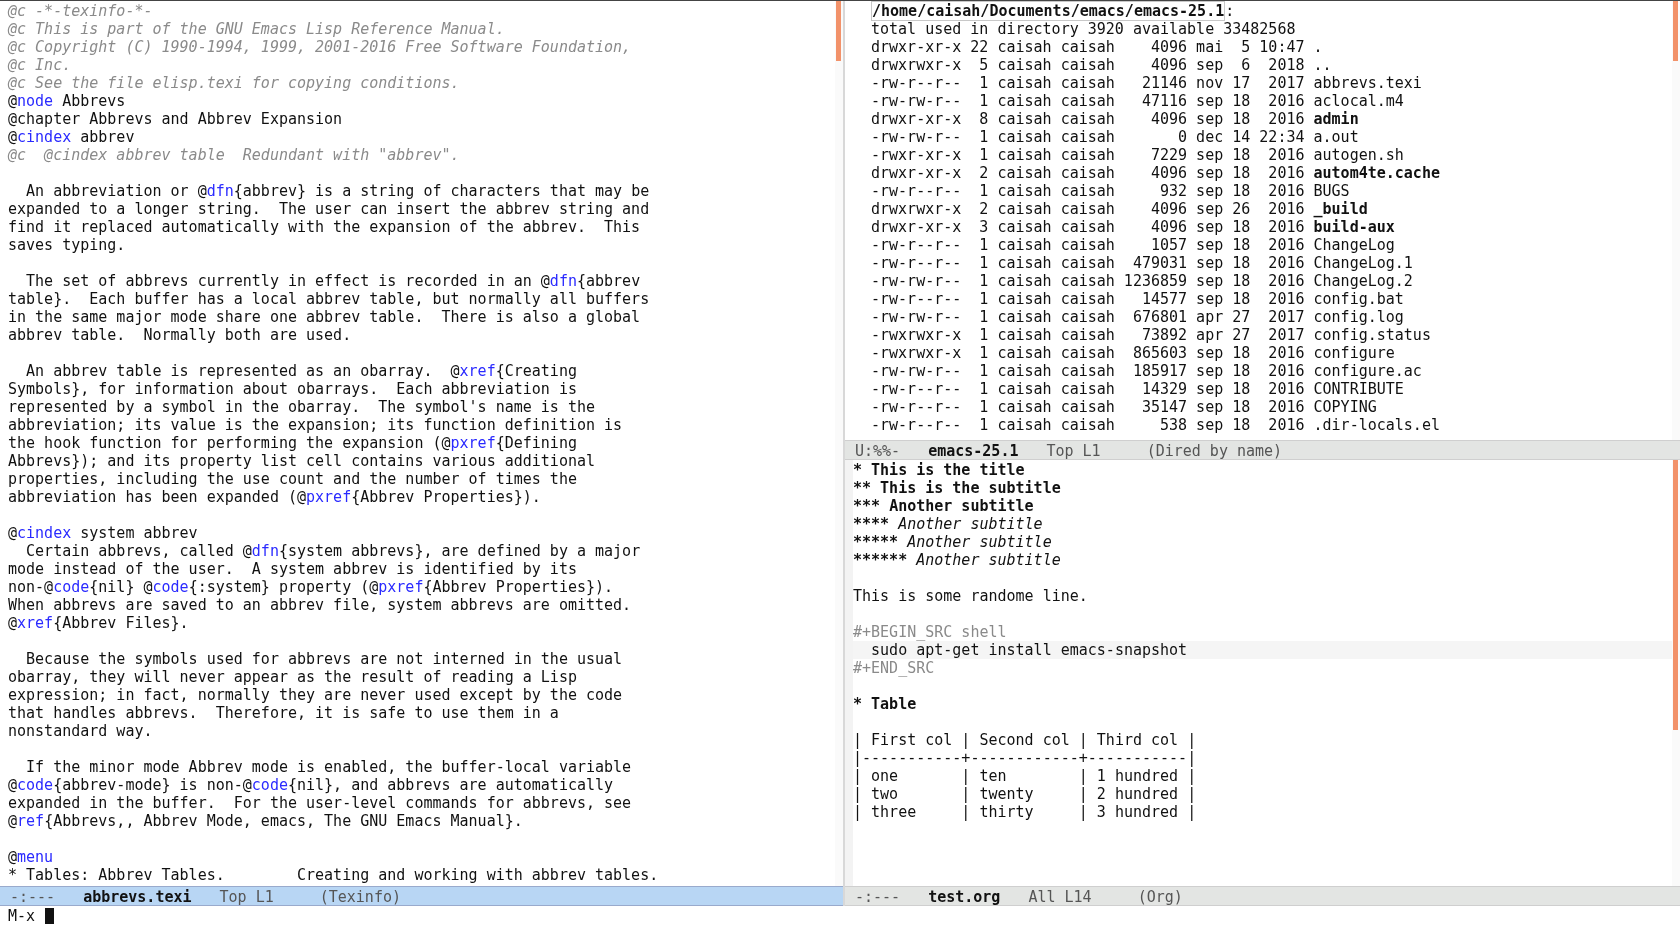 Image resolution: width=1680 pixels, height=926 pixels. I want to click on table-row-text: | three | thirty | 3 hundred |, so click(1025, 812).